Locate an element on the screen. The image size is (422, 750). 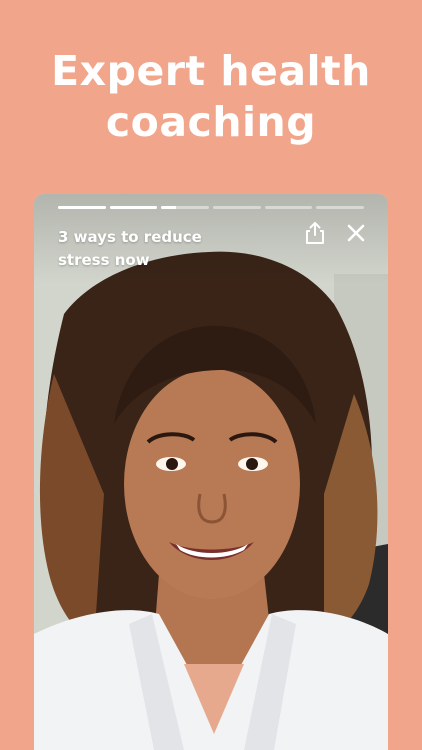
headline-line-1: Expert health is located at coordinates (211, 71).